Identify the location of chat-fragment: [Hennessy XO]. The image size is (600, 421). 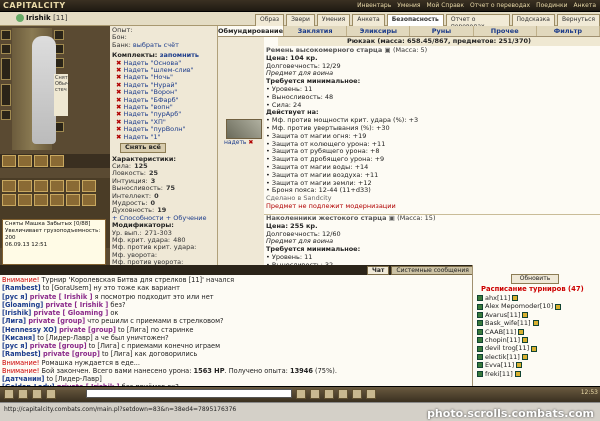
(29, 330).